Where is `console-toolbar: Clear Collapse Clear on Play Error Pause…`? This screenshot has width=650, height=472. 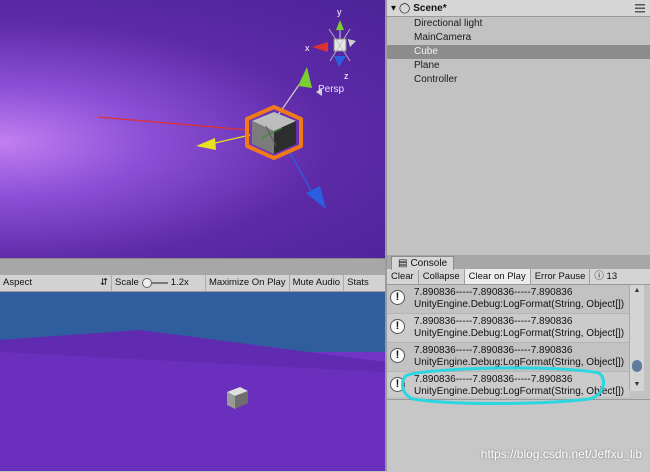 console-toolbar: Clear Collapse Clear on Play Error Pause… is located at coordinates (518, 277).